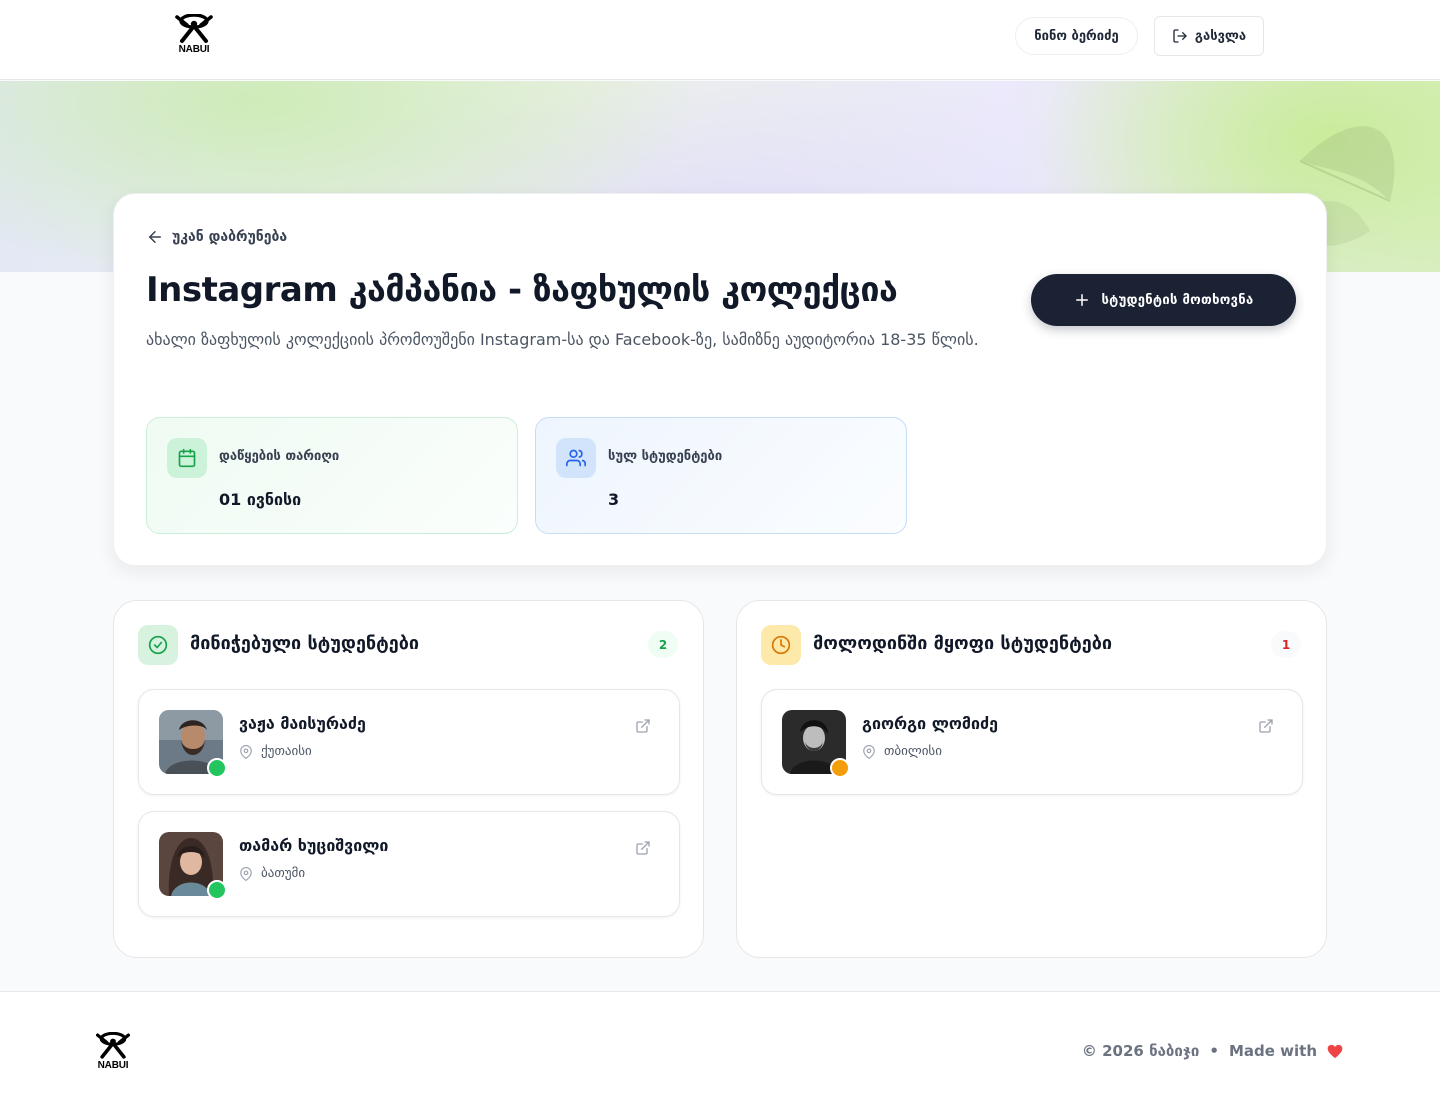 Image resolution: width=1440 pixels, height=1112 pixels. I want to click on footer-logo: NABUI, so click(113, 1051).